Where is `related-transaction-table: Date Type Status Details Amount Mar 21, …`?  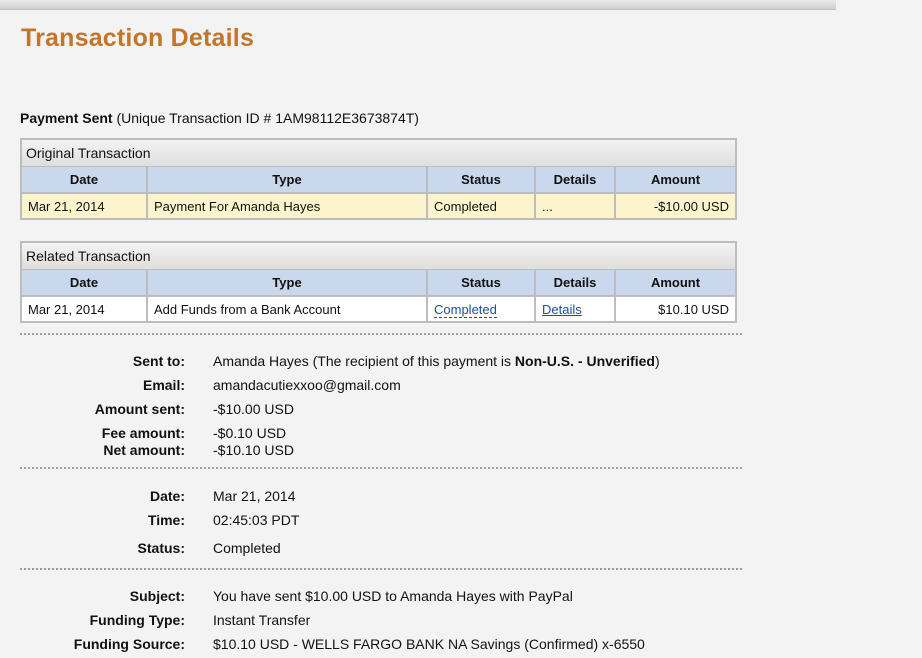
related-transaction-table: Date Type Status Details Amount Mar 21, … is located at coordinates (378, 295).